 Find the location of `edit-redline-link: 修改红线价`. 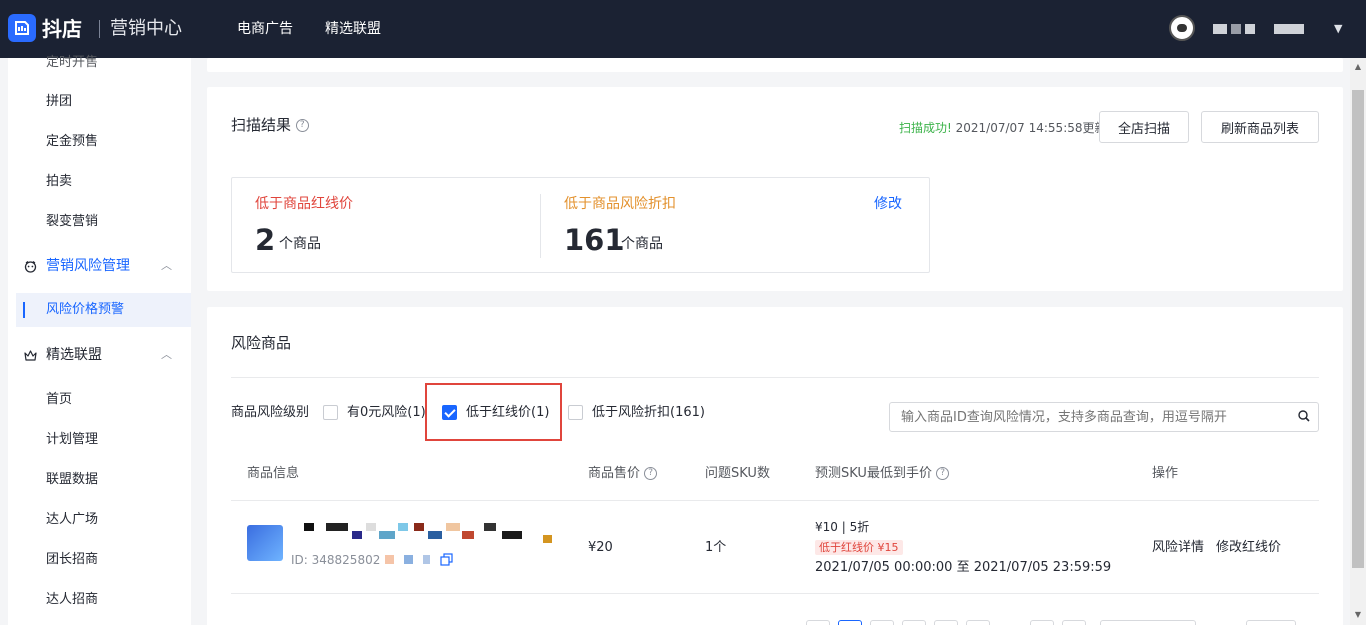

edit-redline-link: 修改红线价 is located at coordinates (1248, 548).